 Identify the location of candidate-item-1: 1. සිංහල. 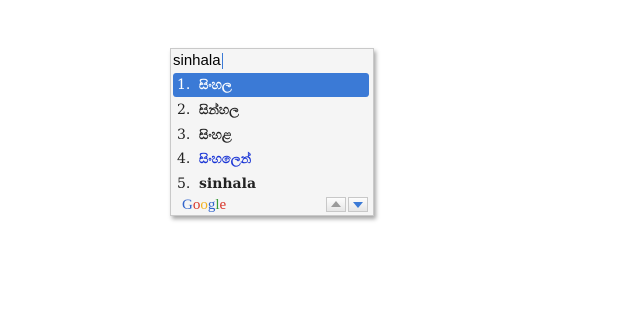
(271, 85).